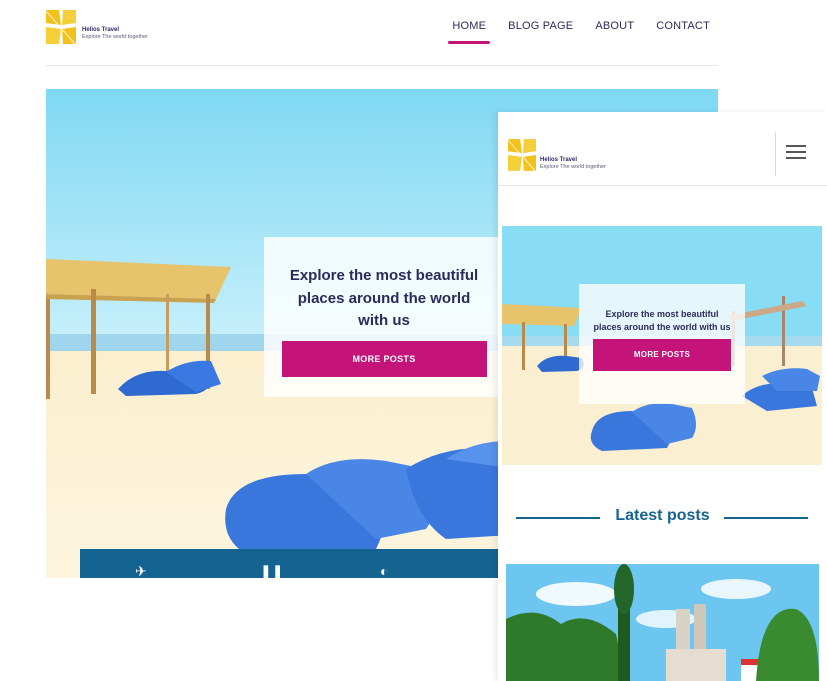 Image resolution: width=827 pixels, height=681 pixels. I want to click on globe-icon: ◐, so click(384, 571).